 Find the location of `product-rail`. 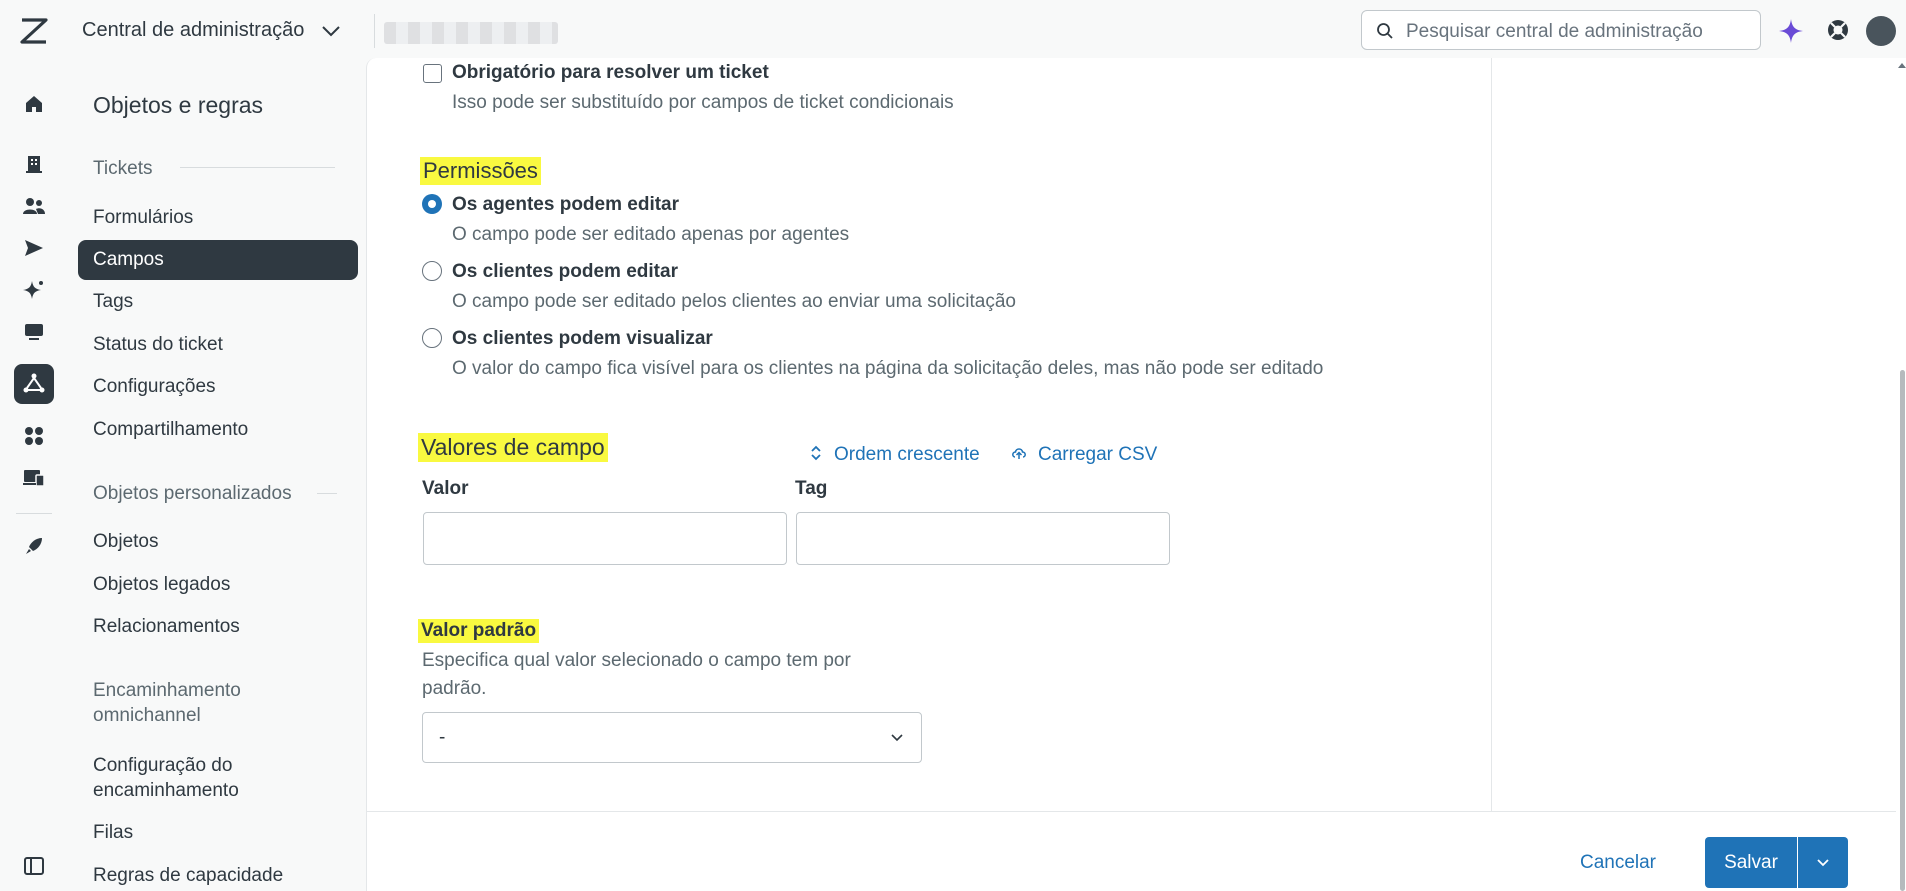

product-rail is located at coordinates (34, 476).